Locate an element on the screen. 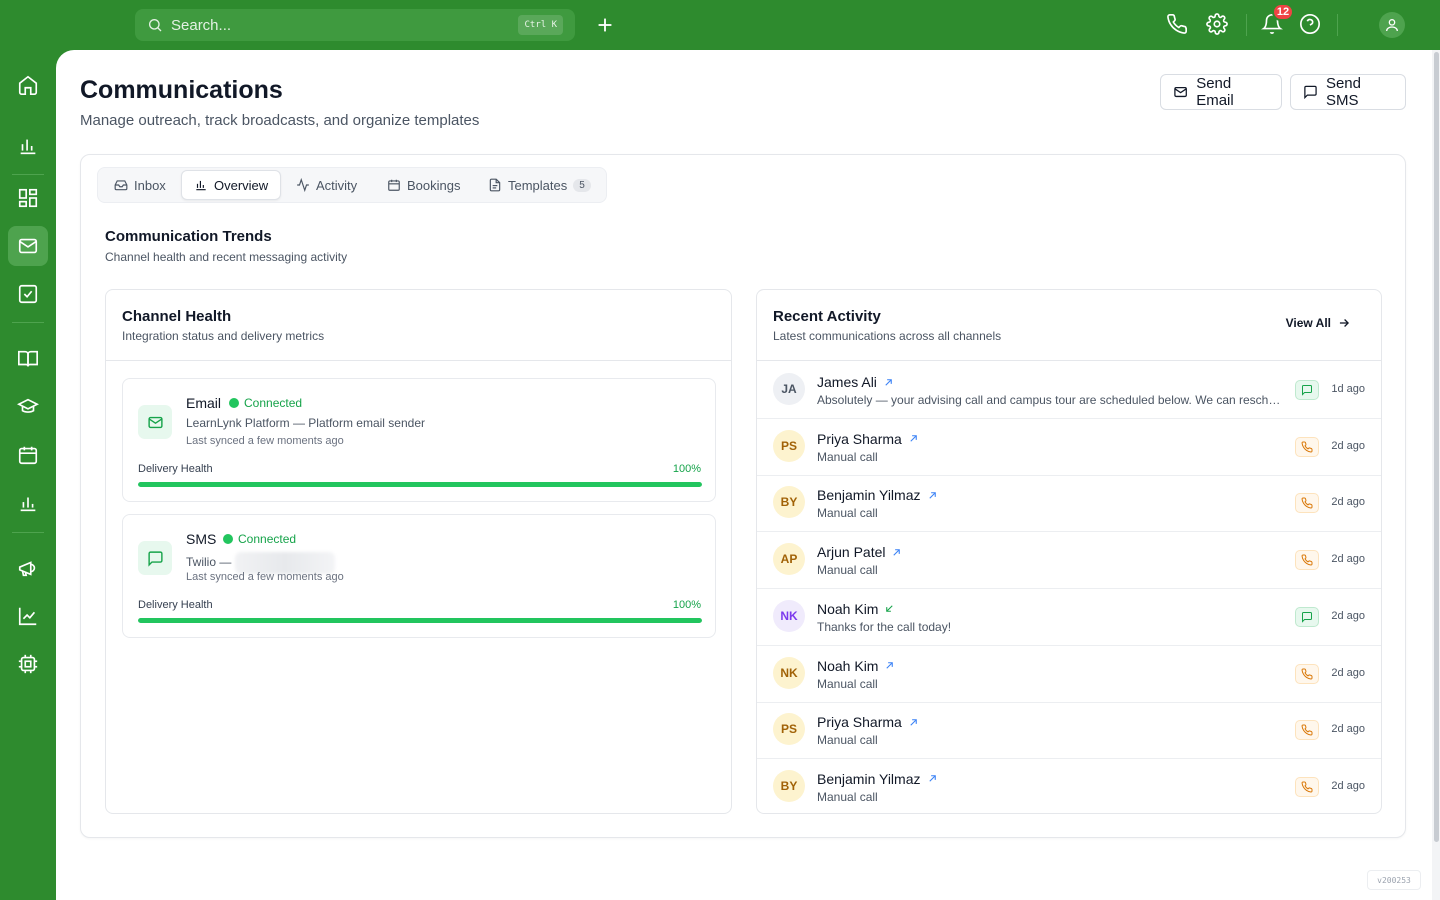 Image resolution: width=1440 pixels, height=900 pixels. send-email-button: Send Email is located at coordinates (1221, 92).